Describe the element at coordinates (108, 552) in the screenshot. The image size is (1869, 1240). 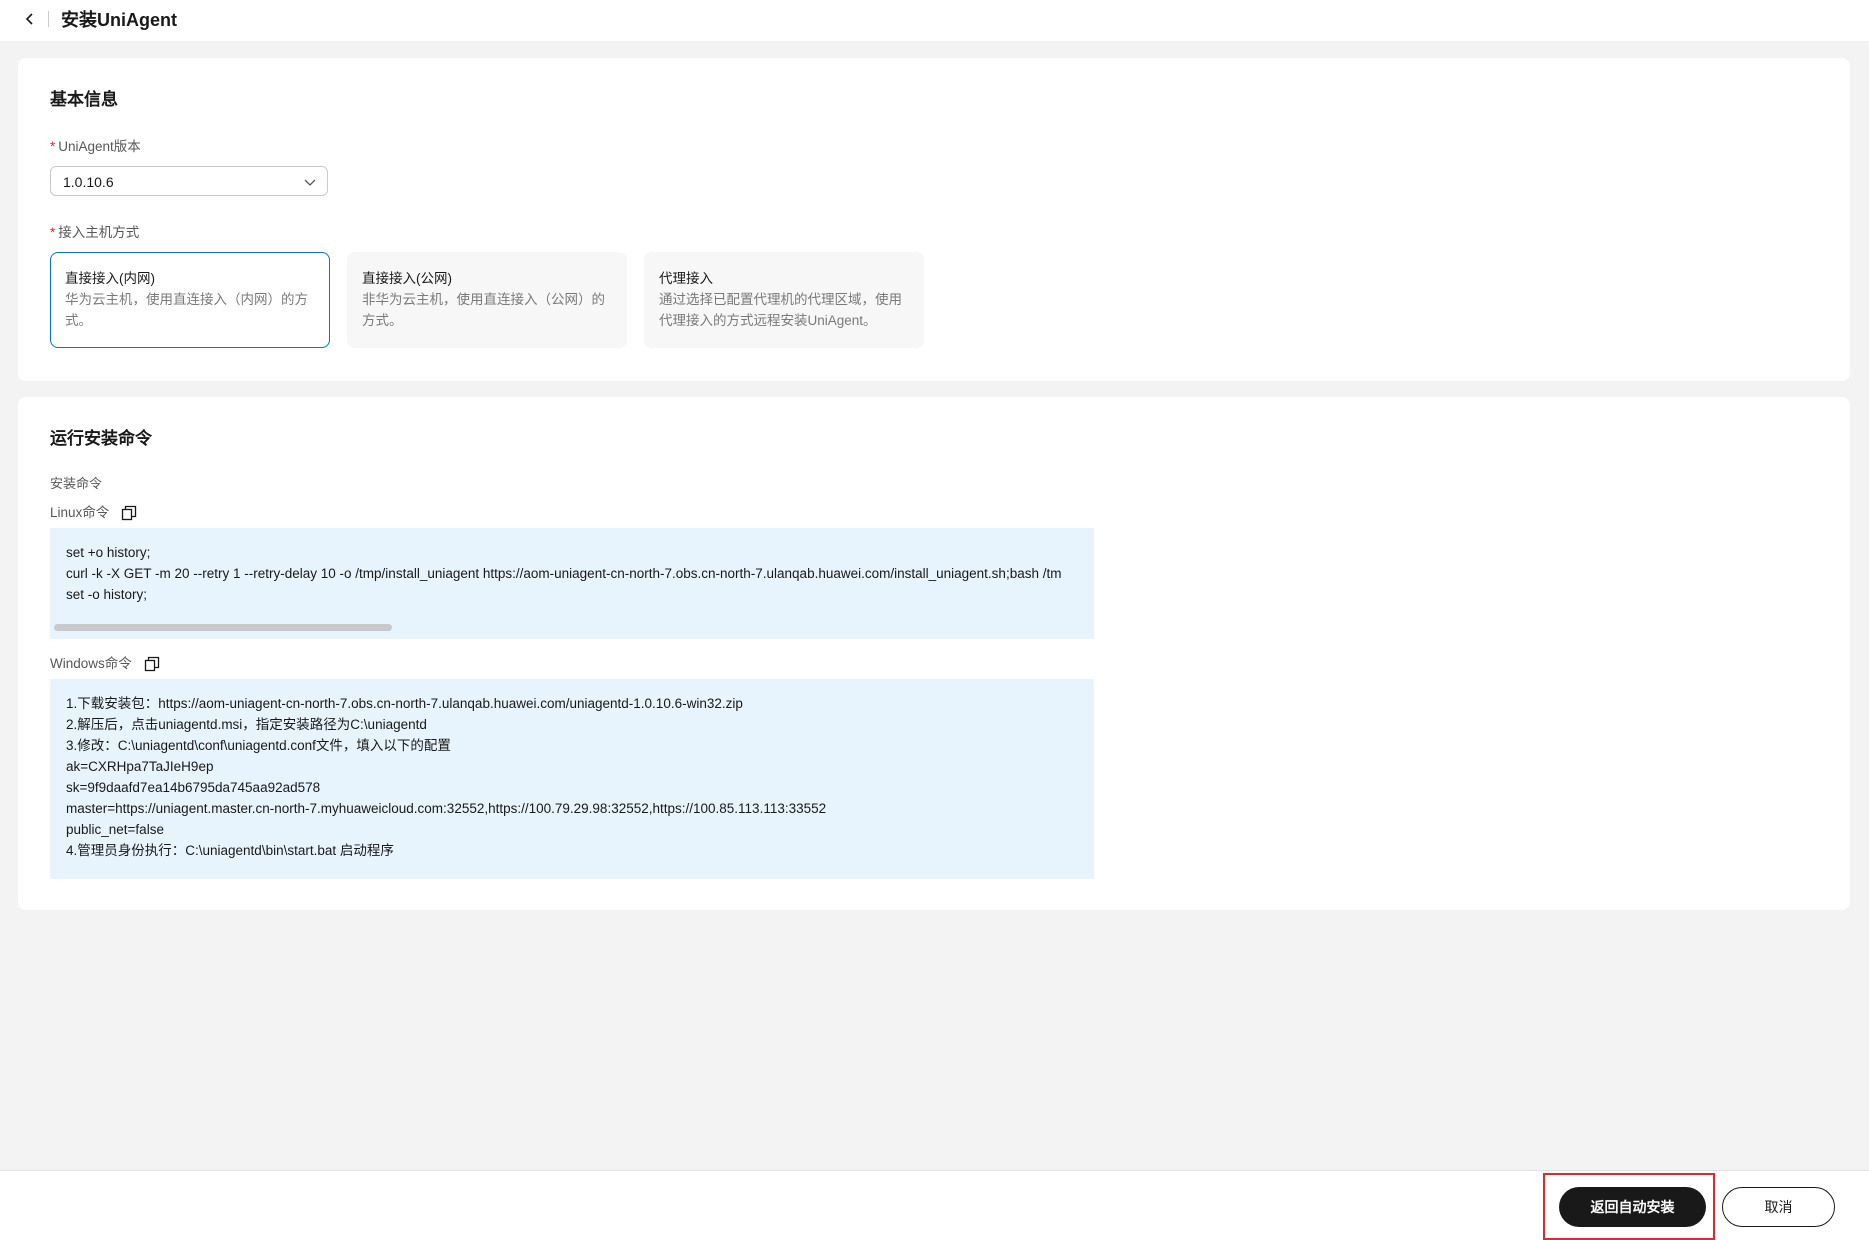
I see `code-line: set +o history;` at that location.